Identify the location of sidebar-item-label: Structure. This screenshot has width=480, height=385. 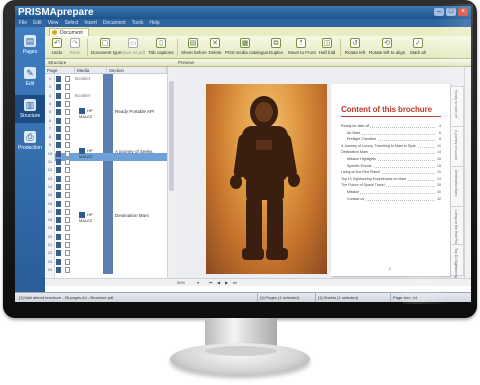
(30, 116).